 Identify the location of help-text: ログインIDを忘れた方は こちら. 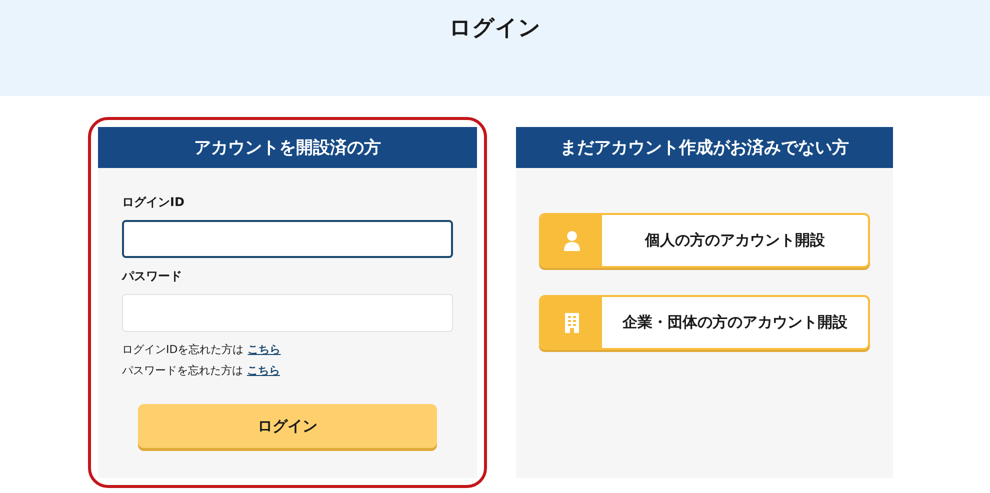
(202, 349).